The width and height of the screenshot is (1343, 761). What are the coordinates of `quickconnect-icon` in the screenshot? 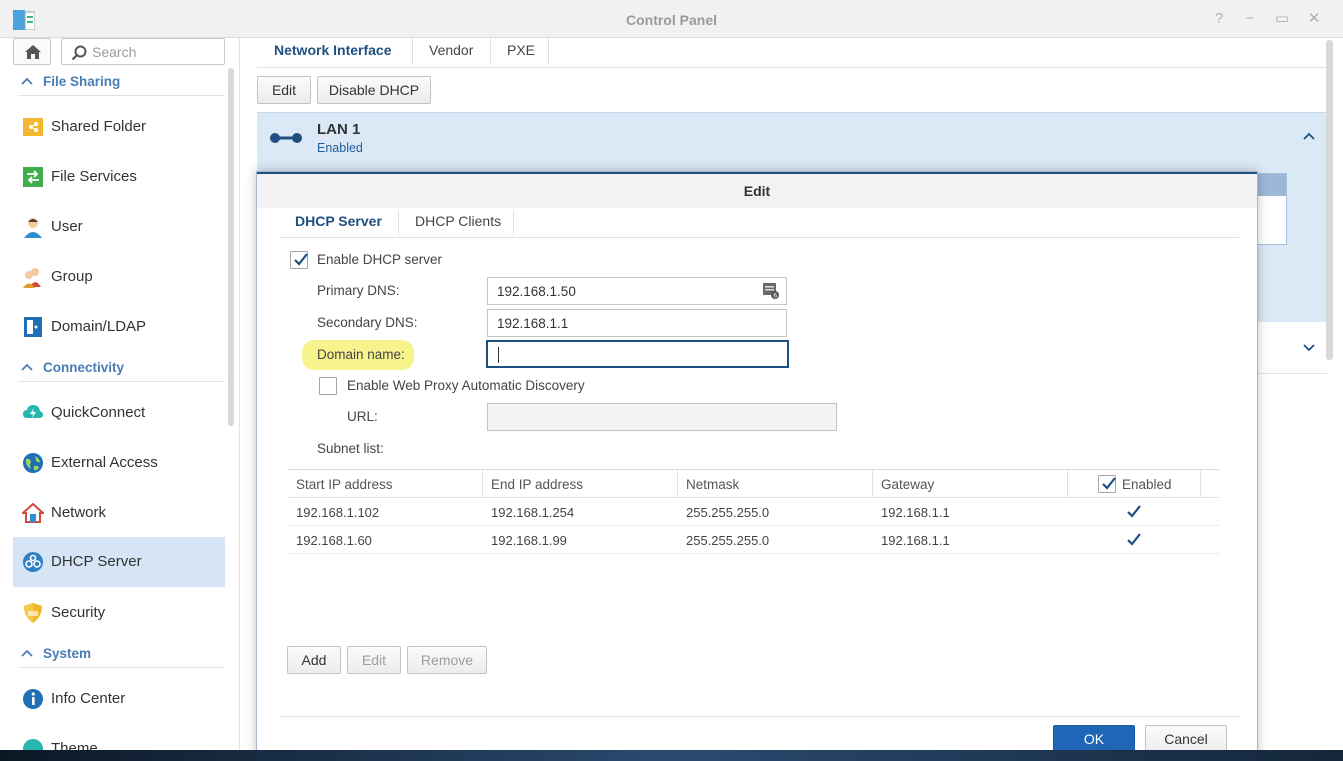 It's located at (33, 411).